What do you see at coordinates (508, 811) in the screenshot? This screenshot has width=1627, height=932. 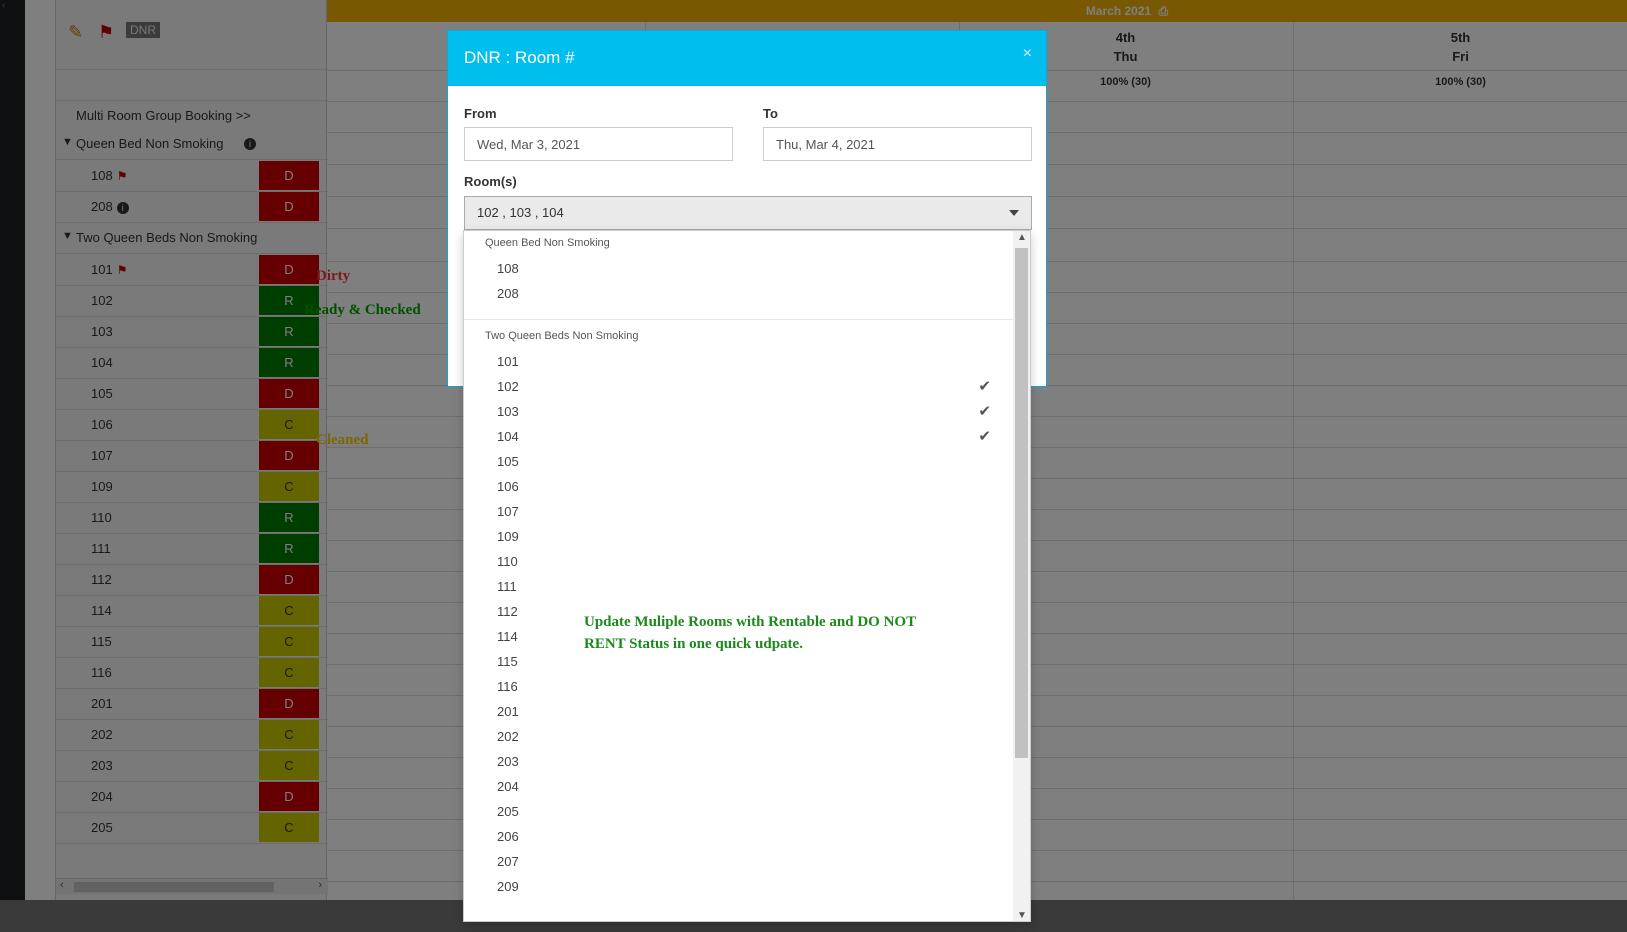 I see `room-option-number: 205` at bounding box center [508, 811].